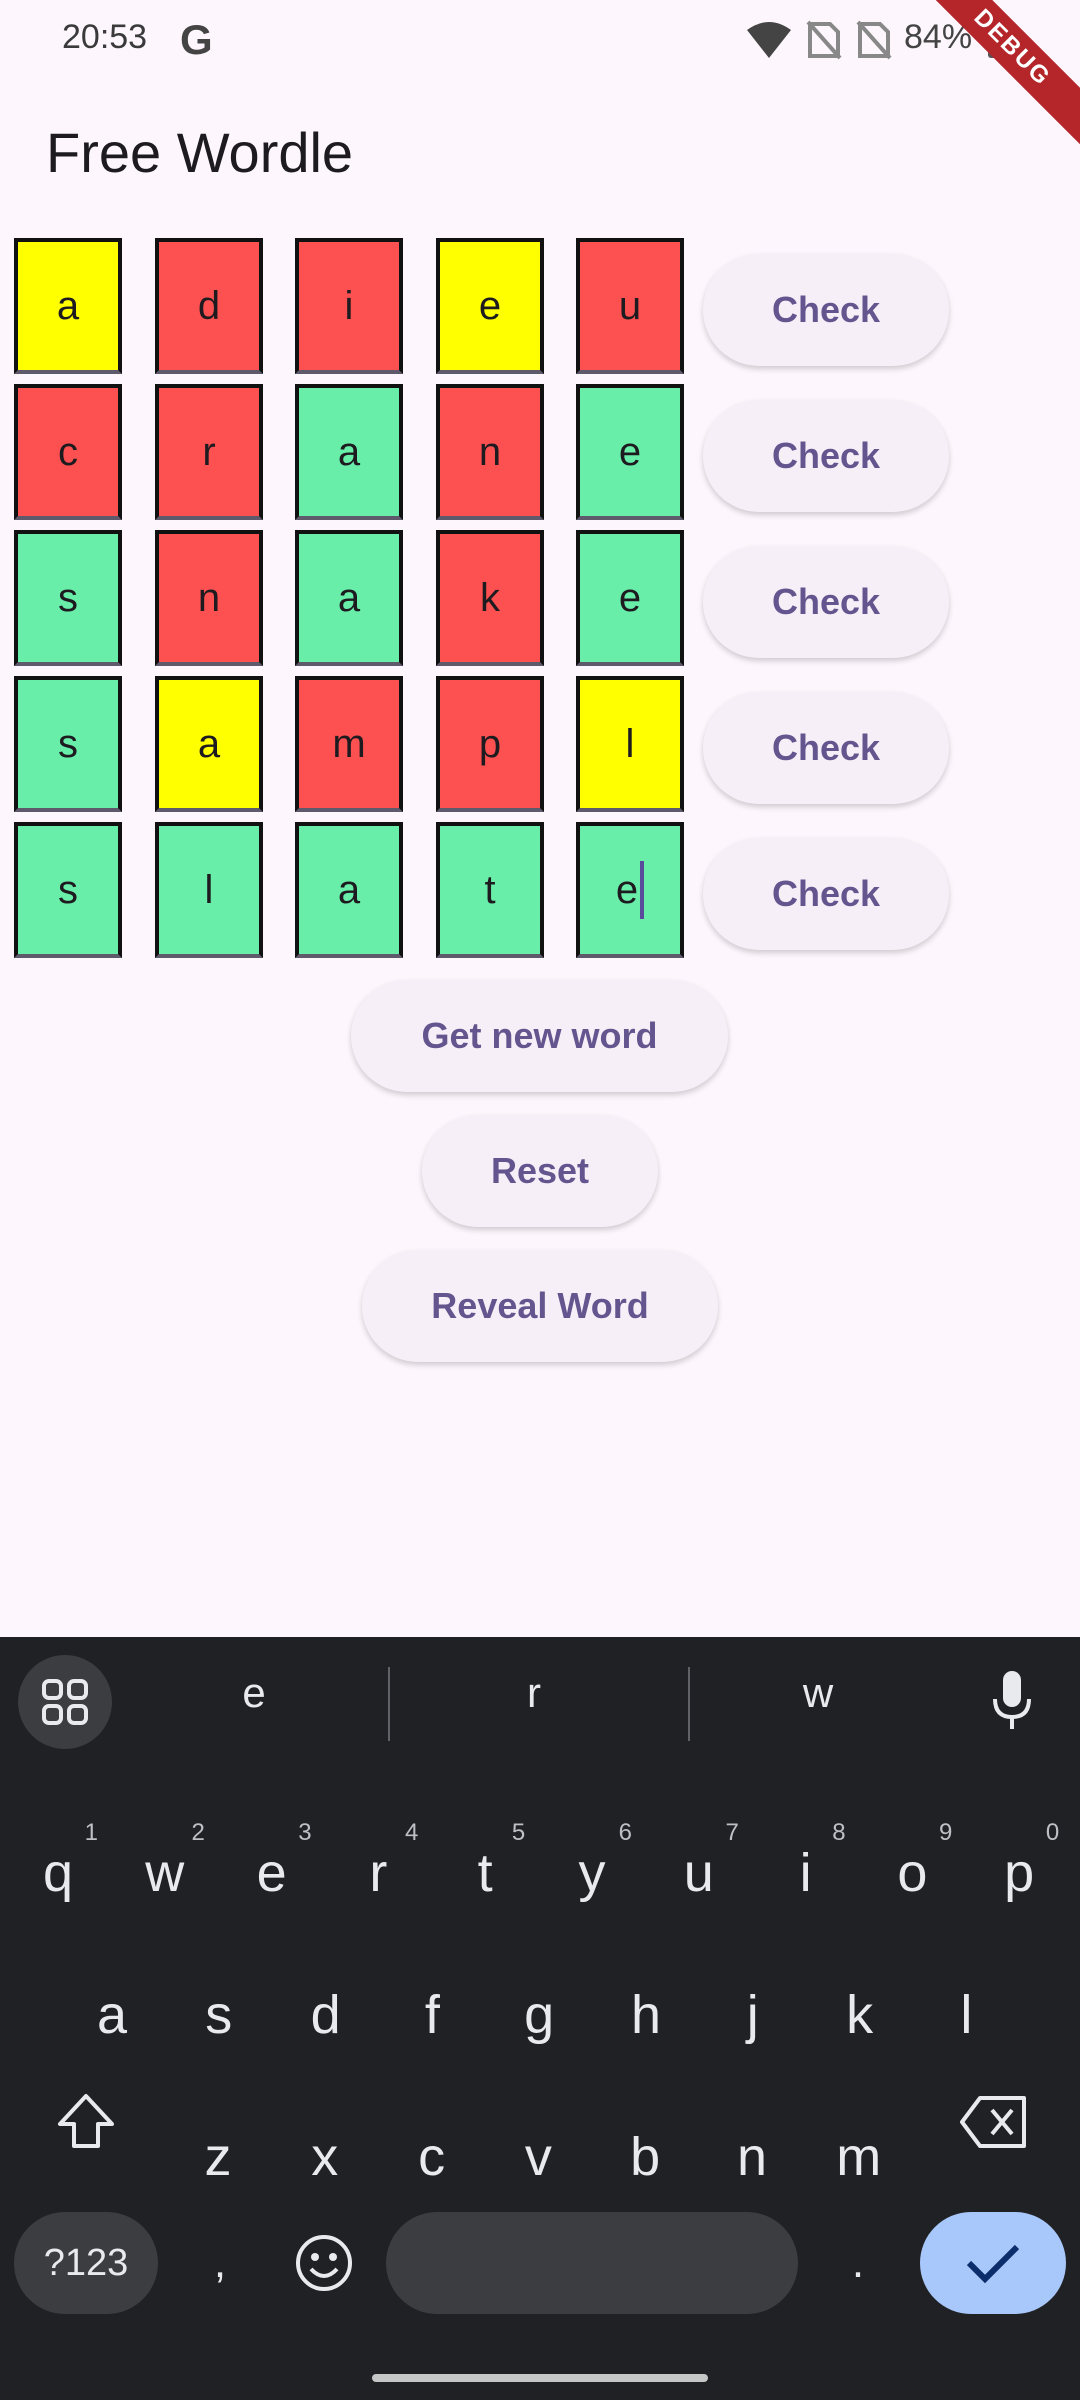 This screenshot has height=2400, width=1080. Describe the element at coordinates (58, 1873) in the screenshot. I see `key-q: q1` at that location.